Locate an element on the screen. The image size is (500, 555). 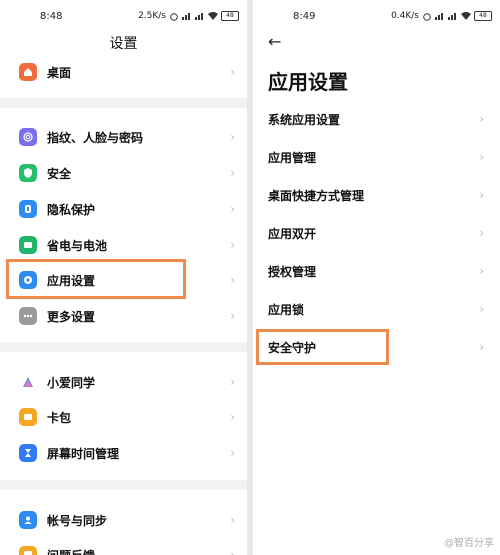
settings-item-screen-time: 屏幕时间管理 › is located at coordinates (123, 453).